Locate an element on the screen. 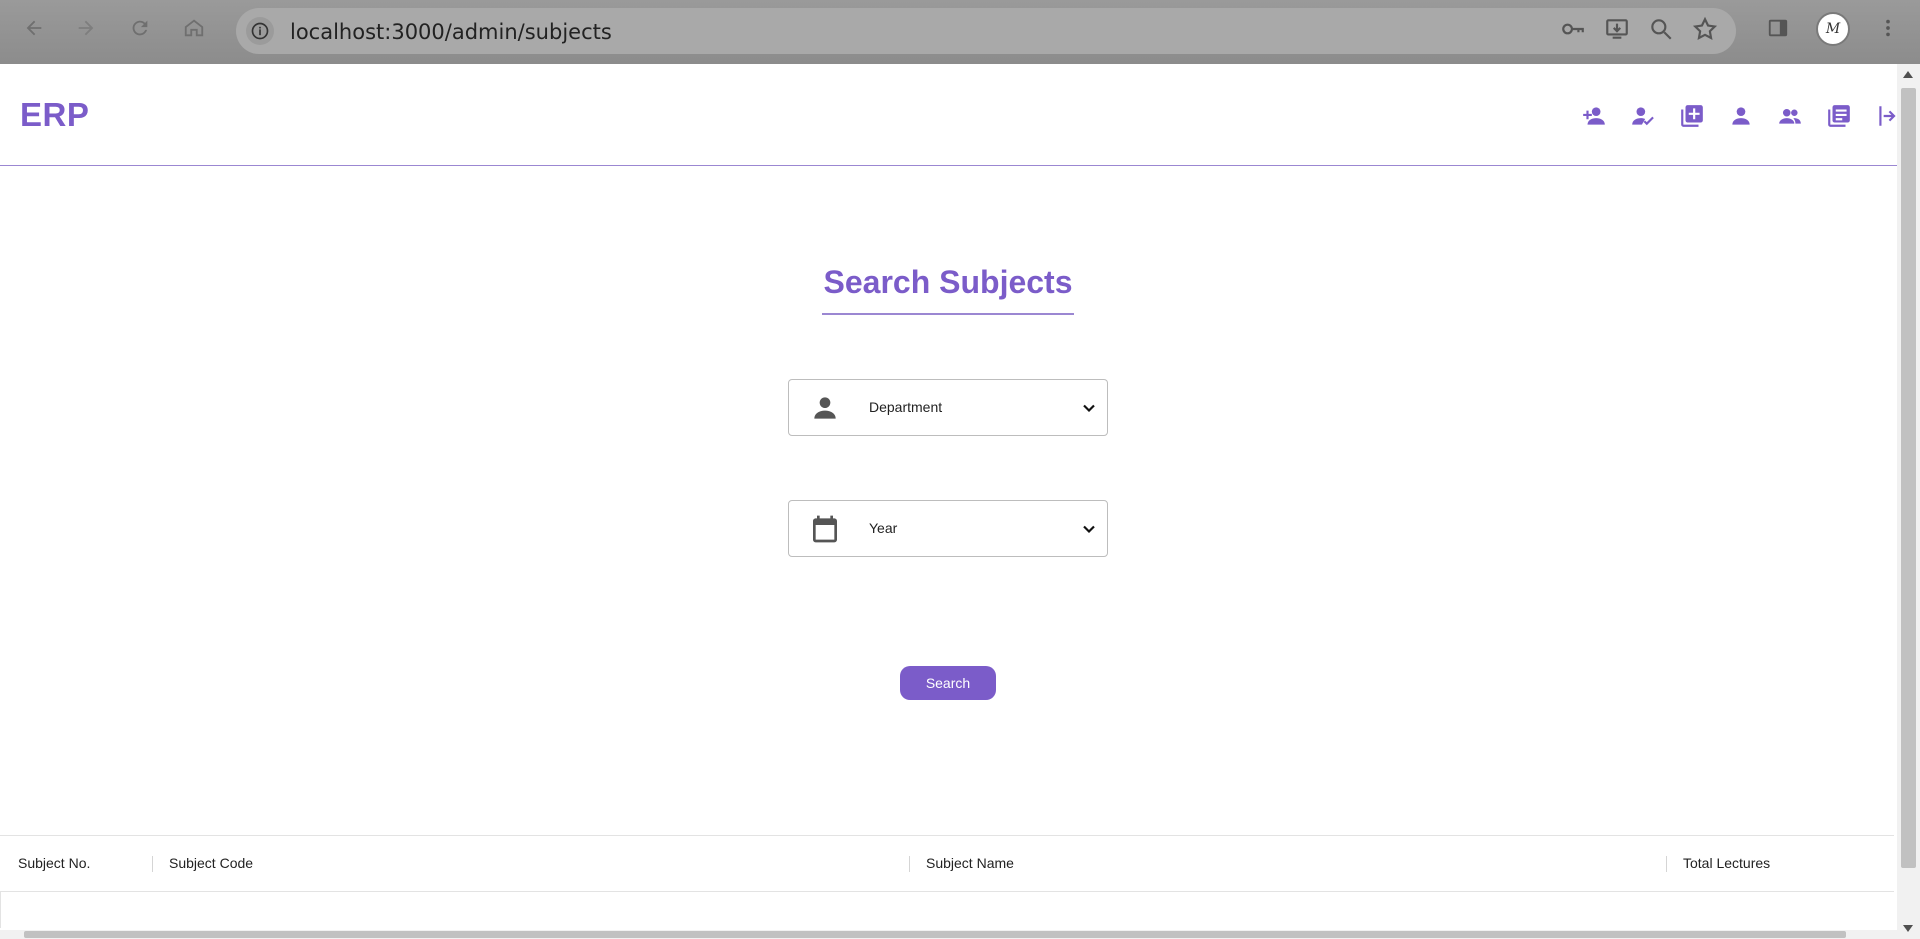 Image resolution: width=1920 pixels, height=939 pixels. add-user-icon is located at coordinates (1593, 115).